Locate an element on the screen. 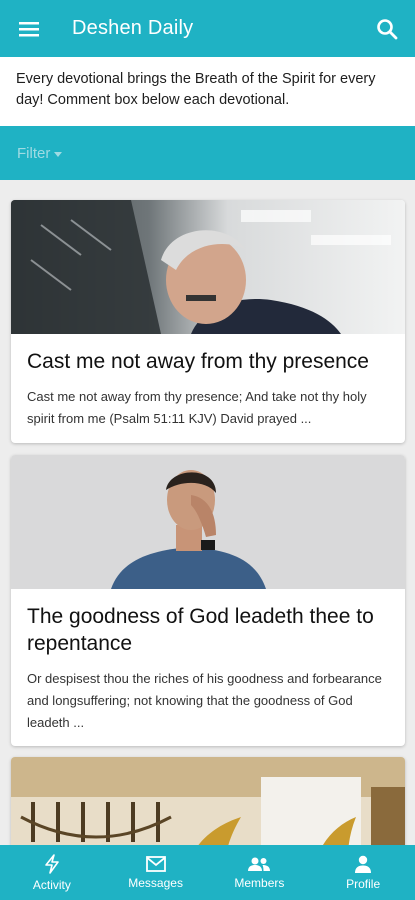  profile-icon is located at coordinates (363, 864).